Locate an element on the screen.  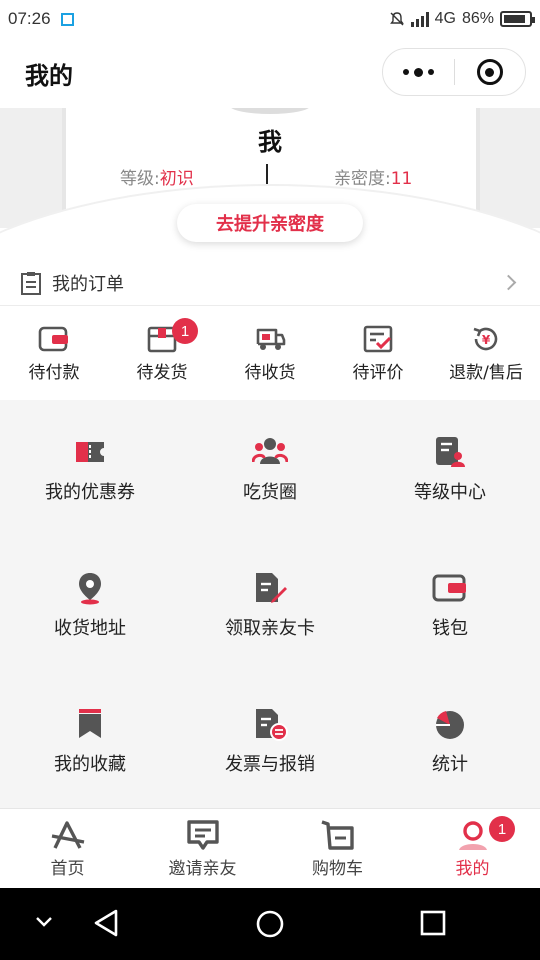
tab-home: 首页 is located at coordinates (67, 848).